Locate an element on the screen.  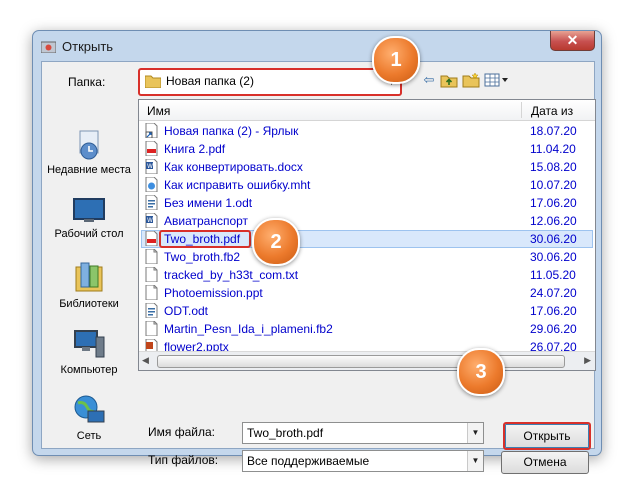
place-label: Компьютер is located at coordinates (89, 370).